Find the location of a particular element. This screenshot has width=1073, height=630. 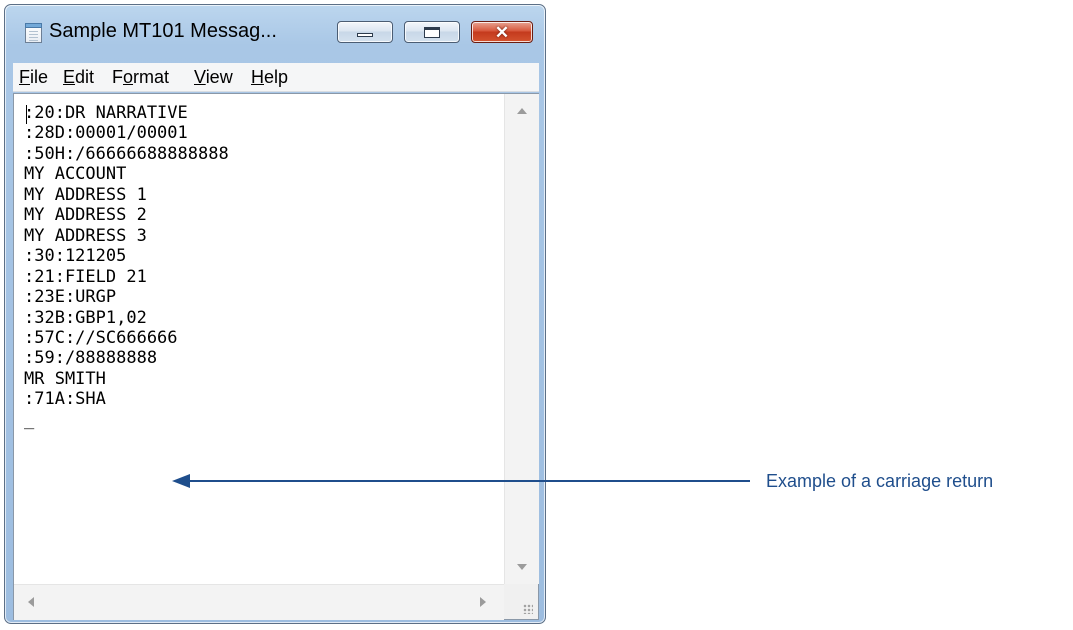

horizontal-scrollbar is located at coordinates (259, 602).